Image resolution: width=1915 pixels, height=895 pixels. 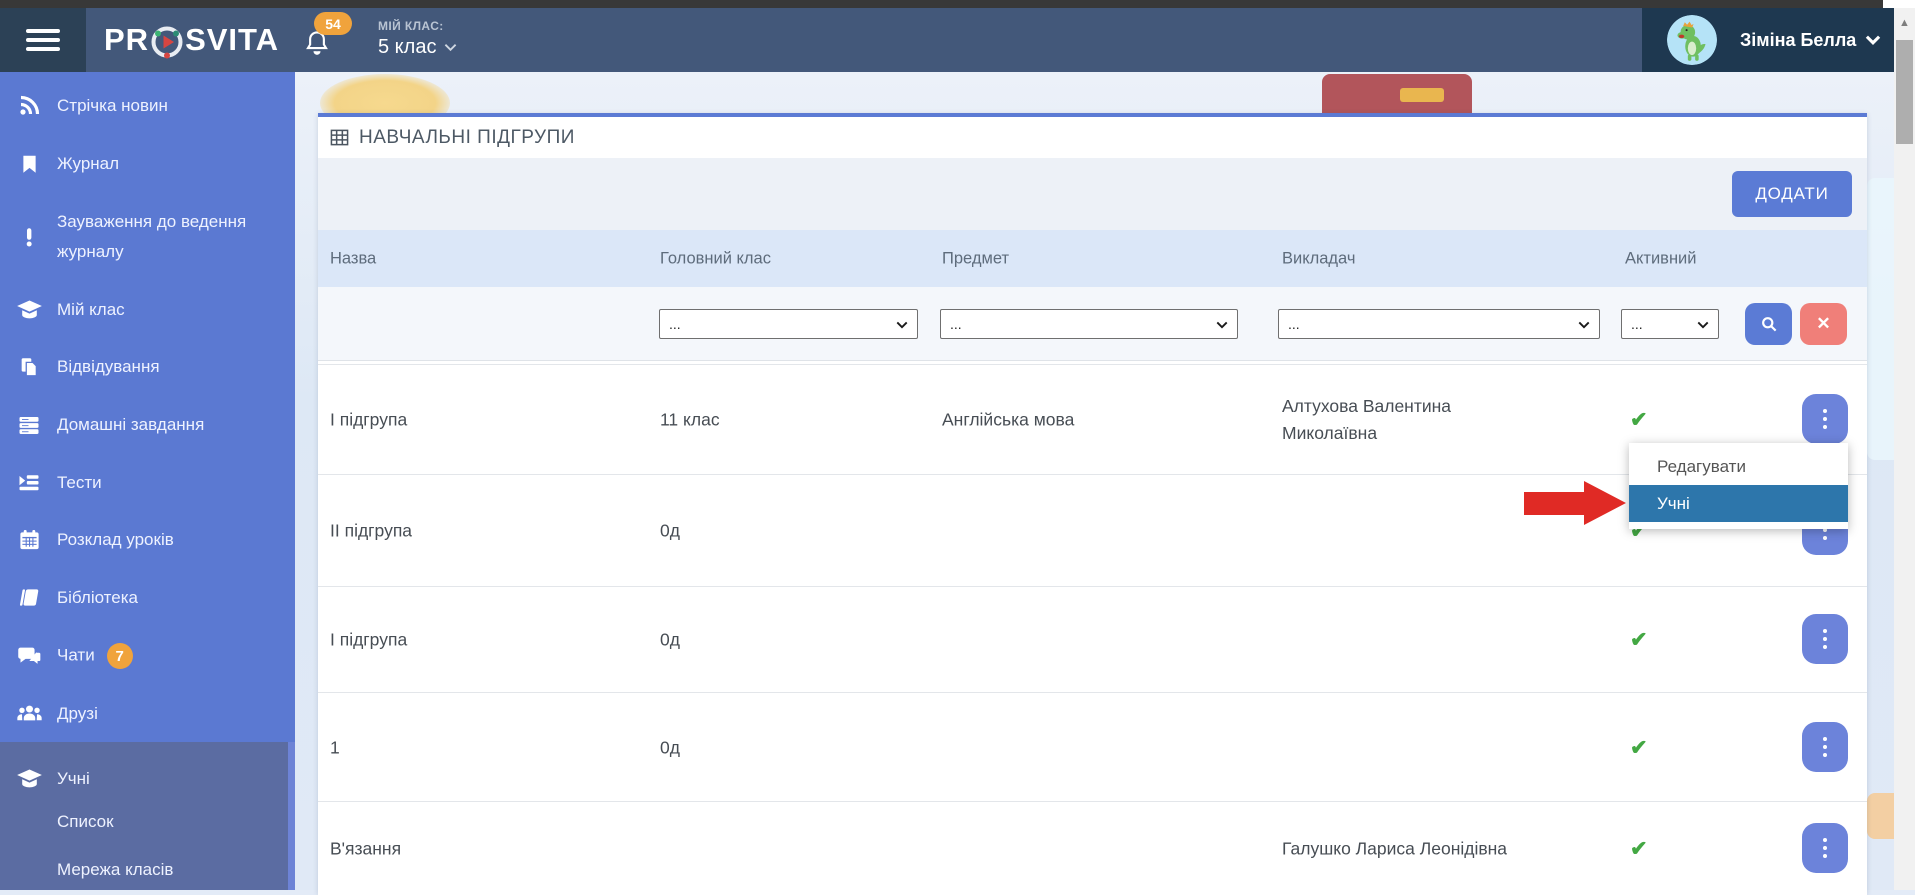 What do you see at coordinates (1904, 23) in the screenshot?
I see `scroll-up-arrow: ▲` at bounding box center [1904, 23].